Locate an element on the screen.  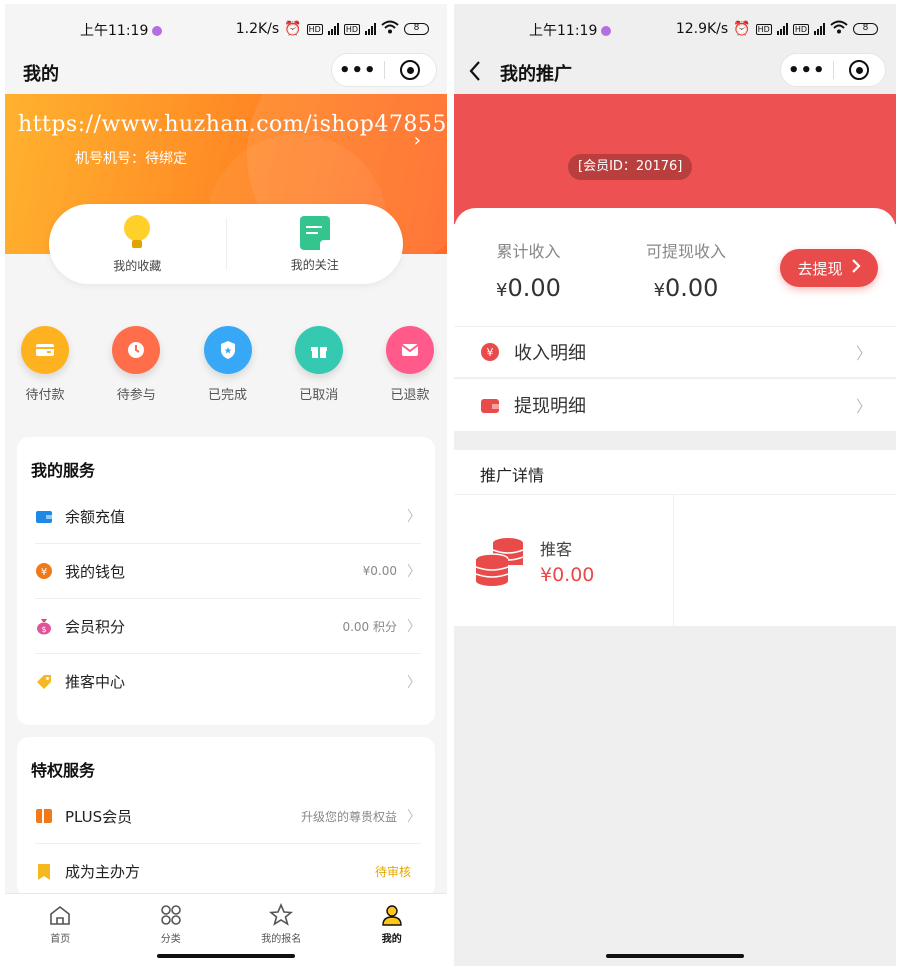
order-completed: 已完成 is located at coordinates (228, 371).